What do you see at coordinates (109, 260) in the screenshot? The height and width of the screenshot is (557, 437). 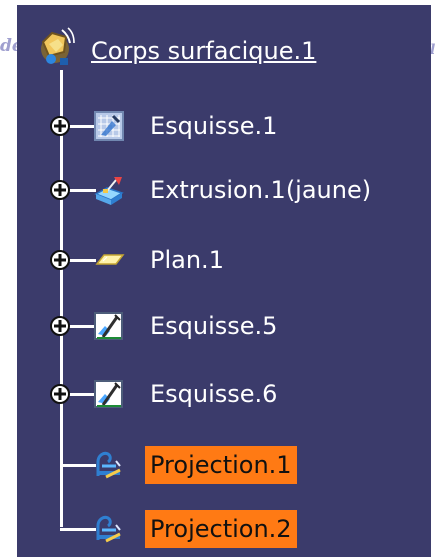 I see `plane-icon` at bounding box center [109, 260].